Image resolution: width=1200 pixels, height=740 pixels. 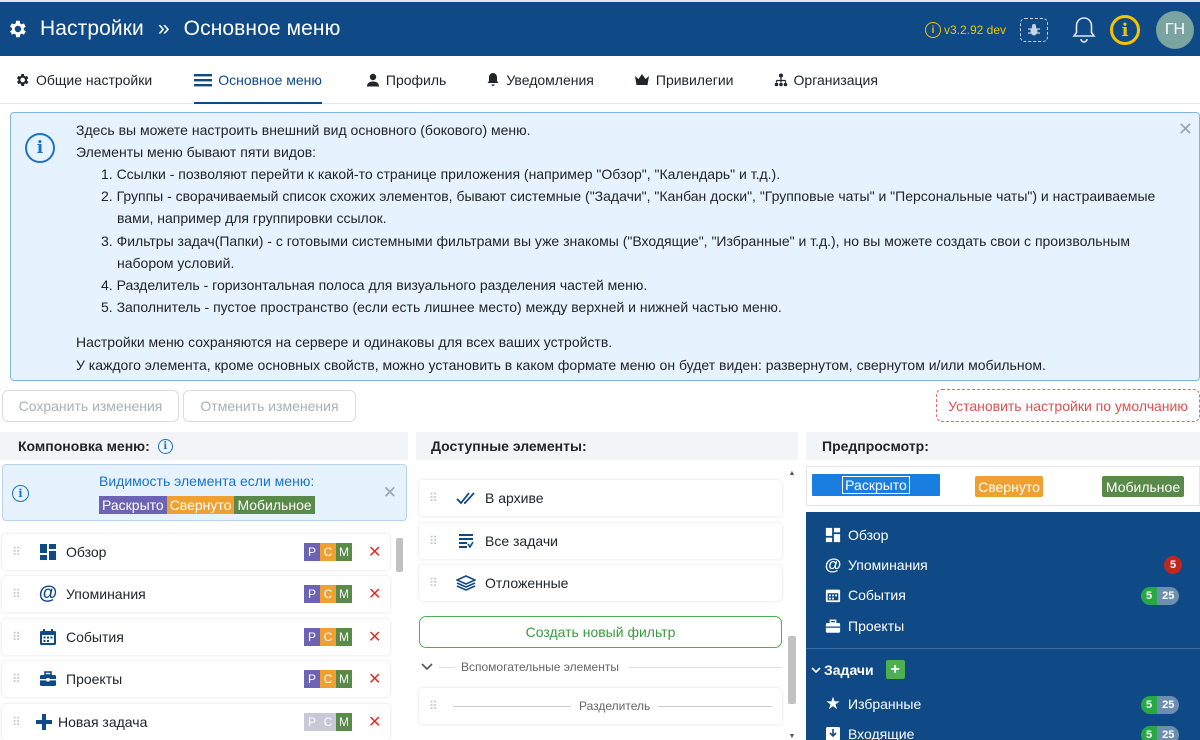 I want to click on expanded-badge: Раскрыто, so click(x=133, y=505).